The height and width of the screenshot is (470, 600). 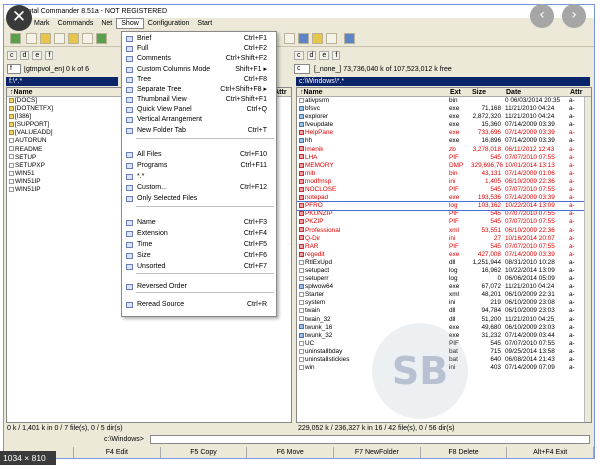 What do you see at coordinates (199, 188) in the screenshot?
I see `show-menu-item-custom: Custom... Ctrl+F12` at bounding box center [199, 188].